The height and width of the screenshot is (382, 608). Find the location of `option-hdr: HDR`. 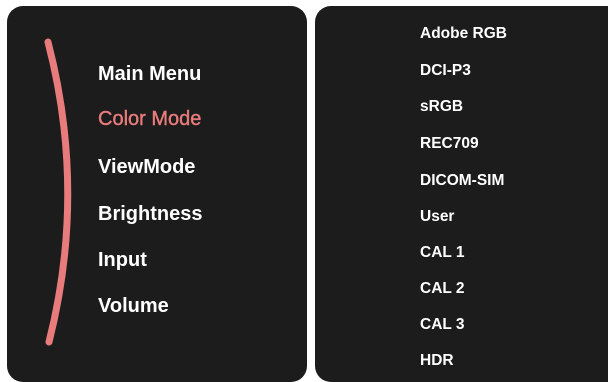

option-hdr: HDR is located at coordinates (437, 361).